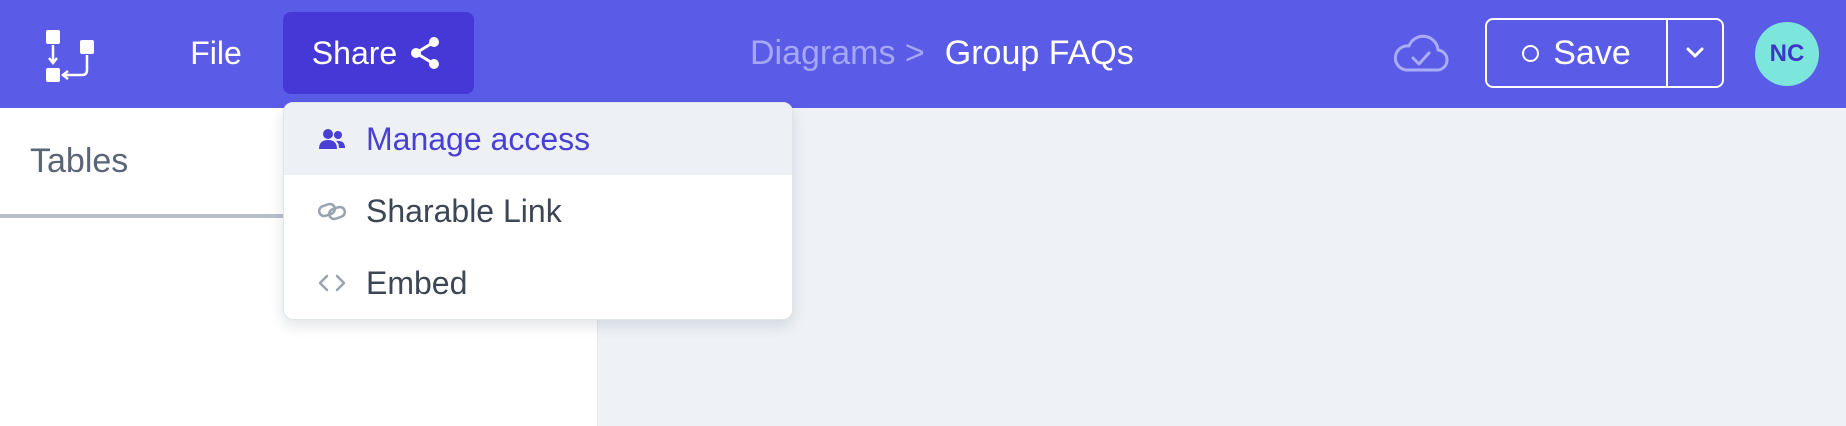  I want to click on menu-item-sharable-link: Sharable Link, so click(538, 211).